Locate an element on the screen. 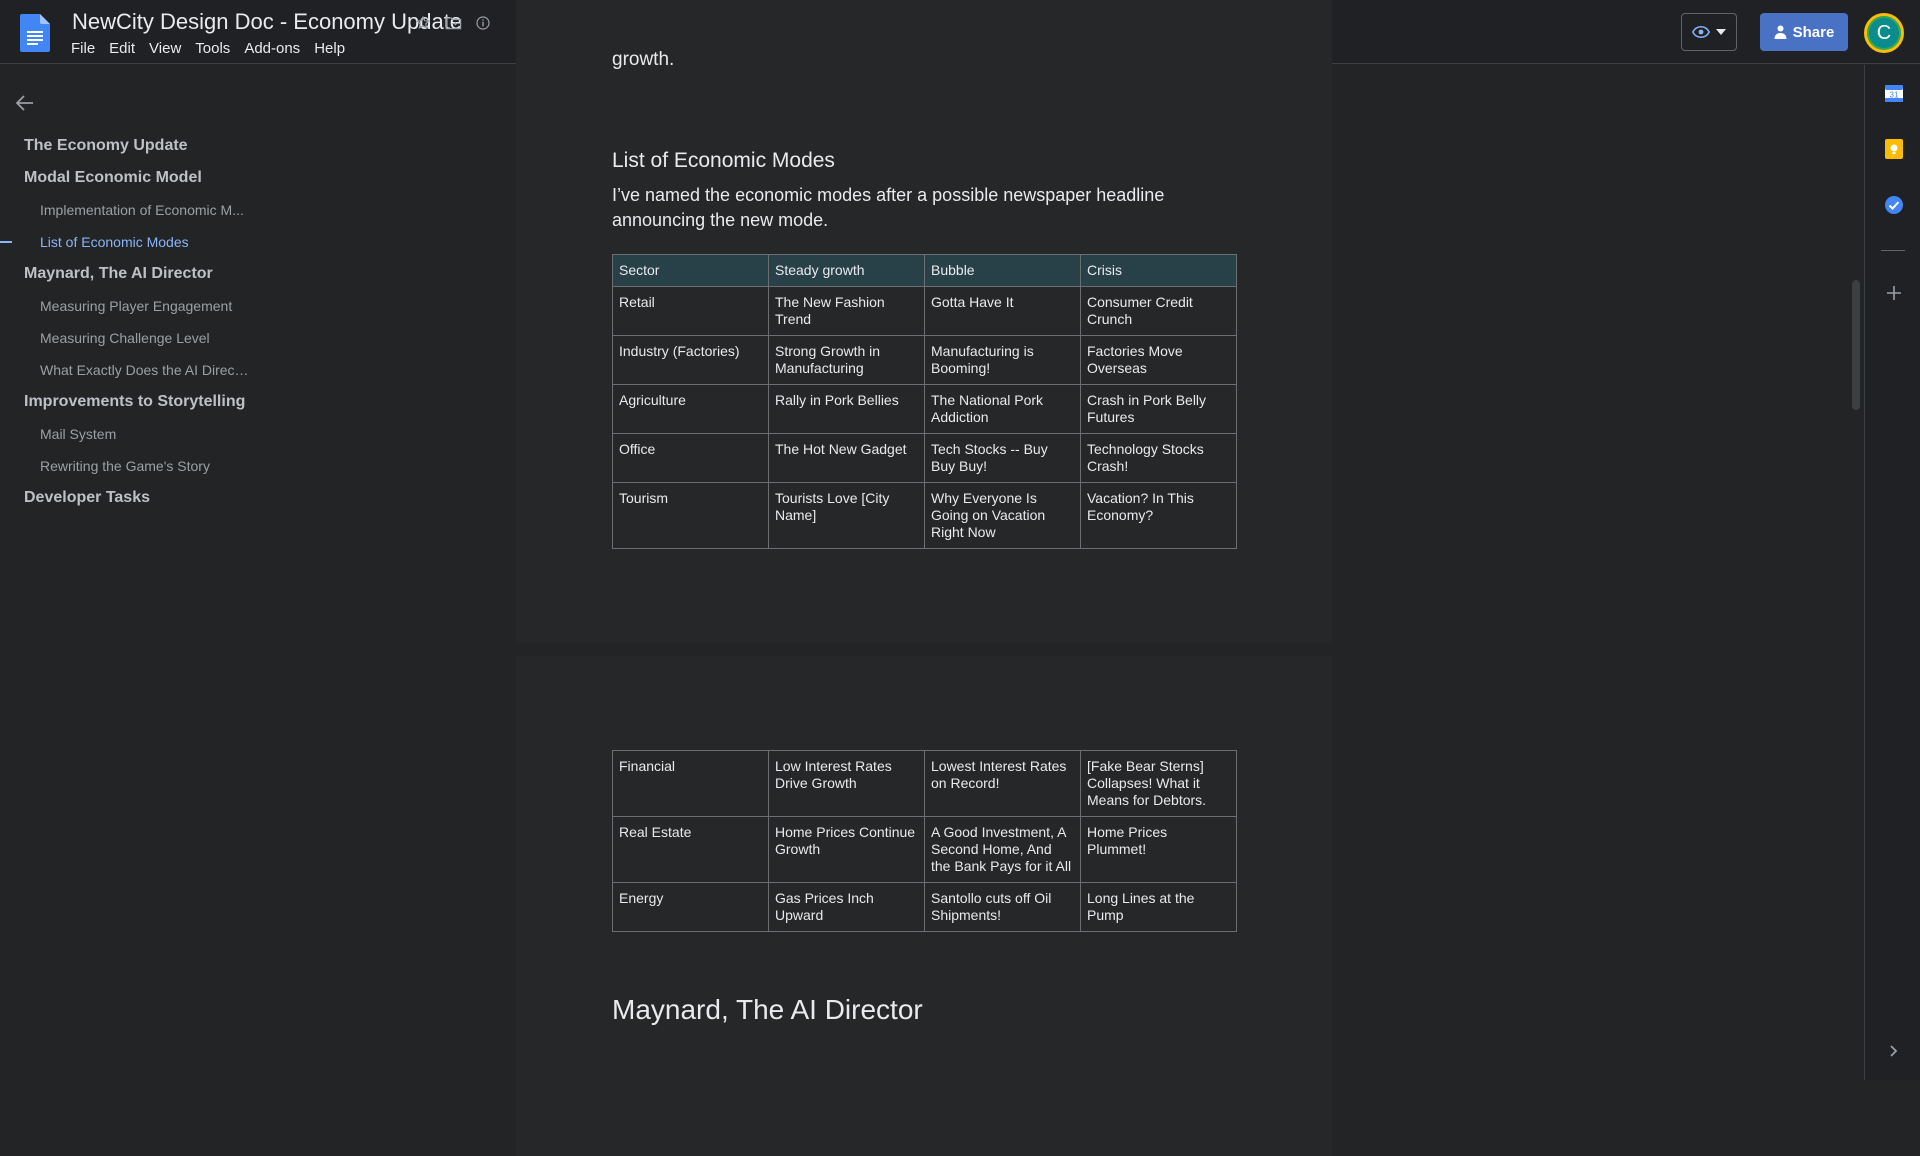  outline-item: Rewriting the Game's Story is located at coordinates (135, 466).